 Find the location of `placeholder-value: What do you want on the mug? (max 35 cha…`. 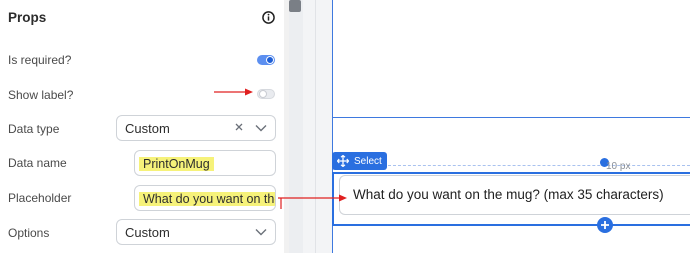

placeholder-value: What do you want on the mug? (max 35 cha… is located at coordinates (207, 199).